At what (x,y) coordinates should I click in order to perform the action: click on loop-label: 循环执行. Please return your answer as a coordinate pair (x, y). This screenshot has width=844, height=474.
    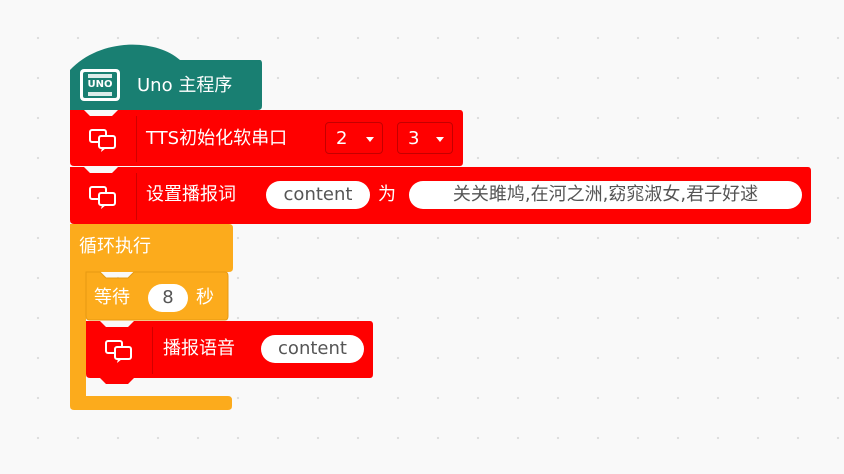
    Looking at the image, I should click on (115, 246).